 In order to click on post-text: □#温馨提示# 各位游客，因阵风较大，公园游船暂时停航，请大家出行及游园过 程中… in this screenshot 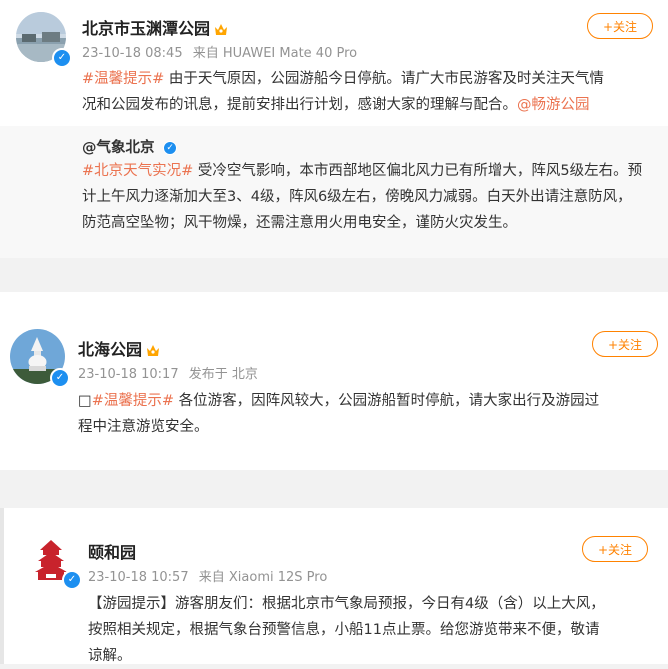, I will do `click(339, 414)`.